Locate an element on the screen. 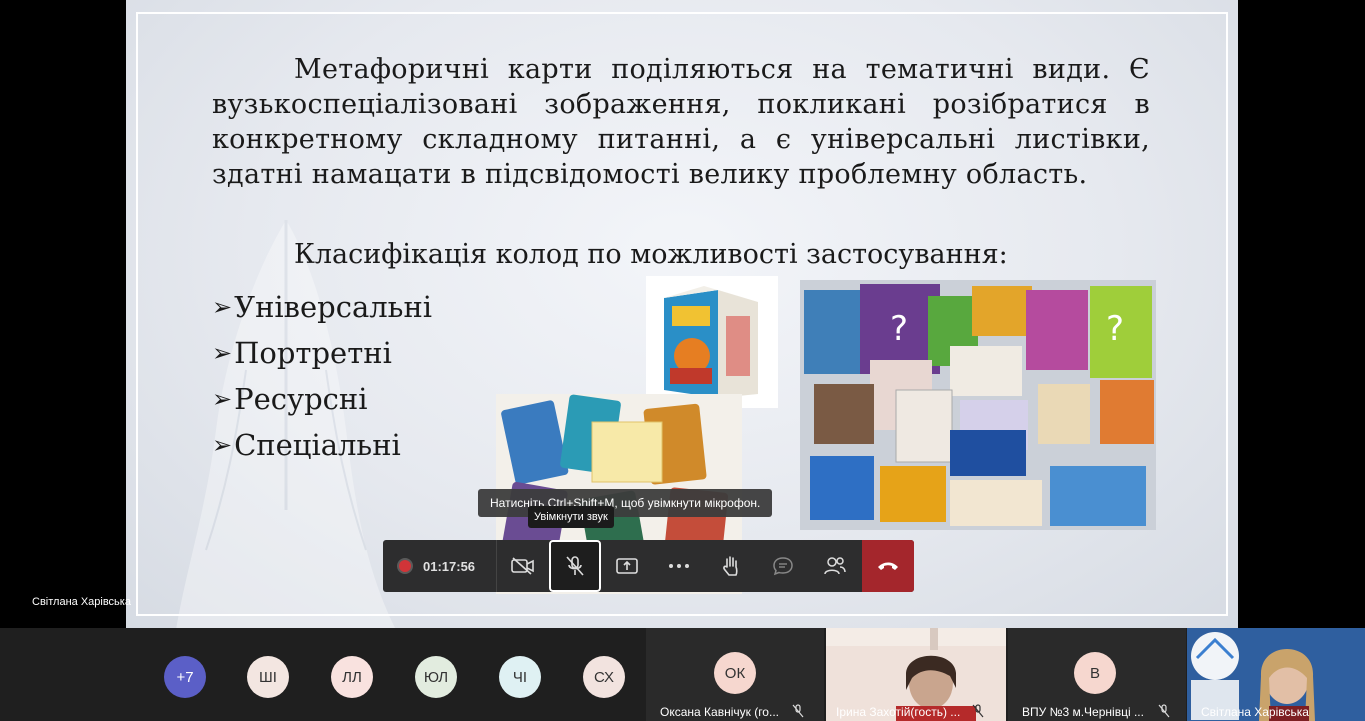  chat-bubble-icon is located at coordinates (783, 566).